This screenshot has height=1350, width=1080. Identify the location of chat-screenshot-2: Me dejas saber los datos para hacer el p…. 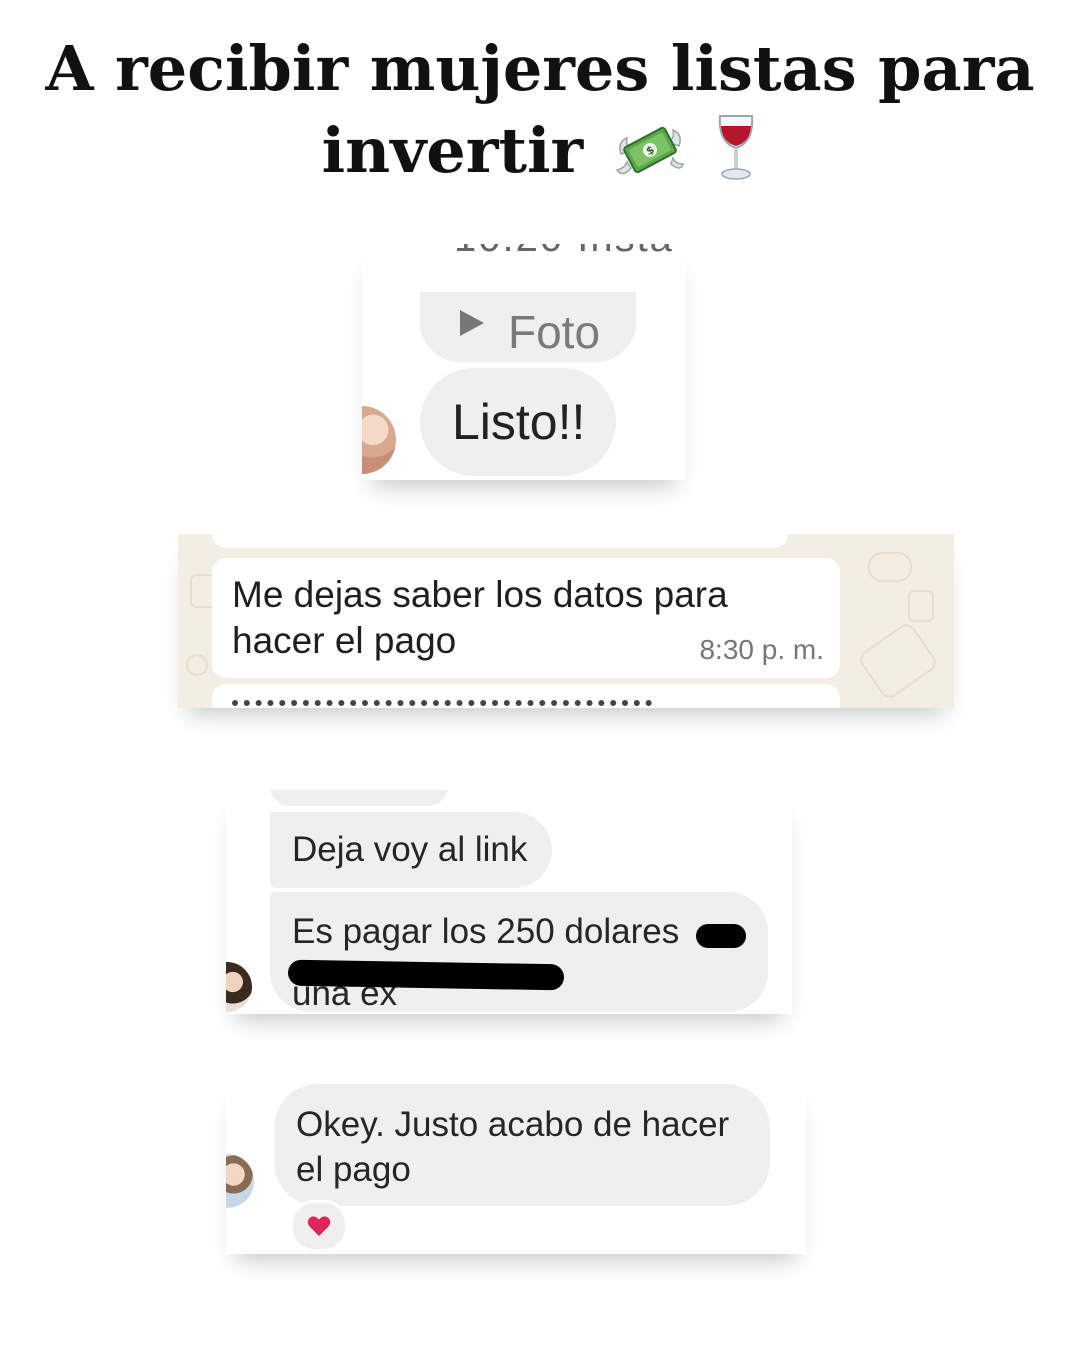
(566, 621).